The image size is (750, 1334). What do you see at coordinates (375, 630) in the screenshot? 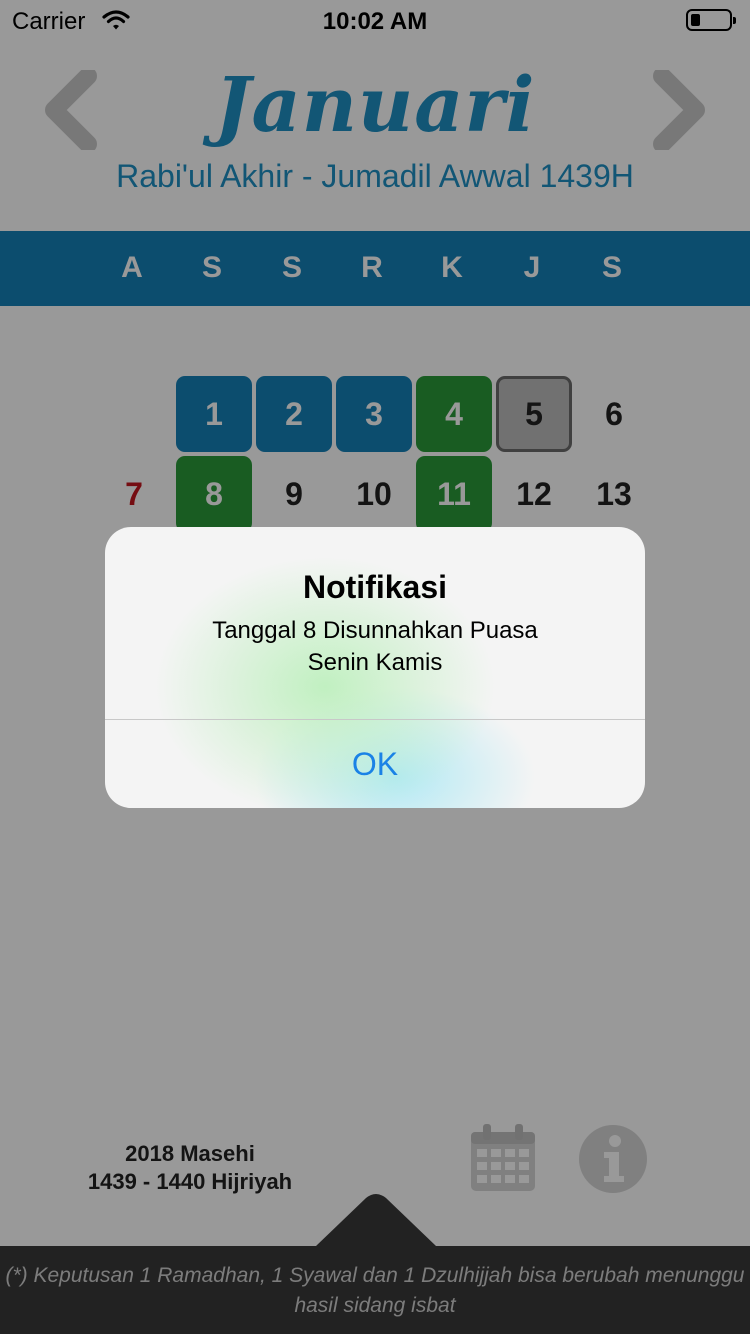
I see `alert-message-line: Tanggal 8 Disunnahkan Puasa` at bounding box center [375, 630].